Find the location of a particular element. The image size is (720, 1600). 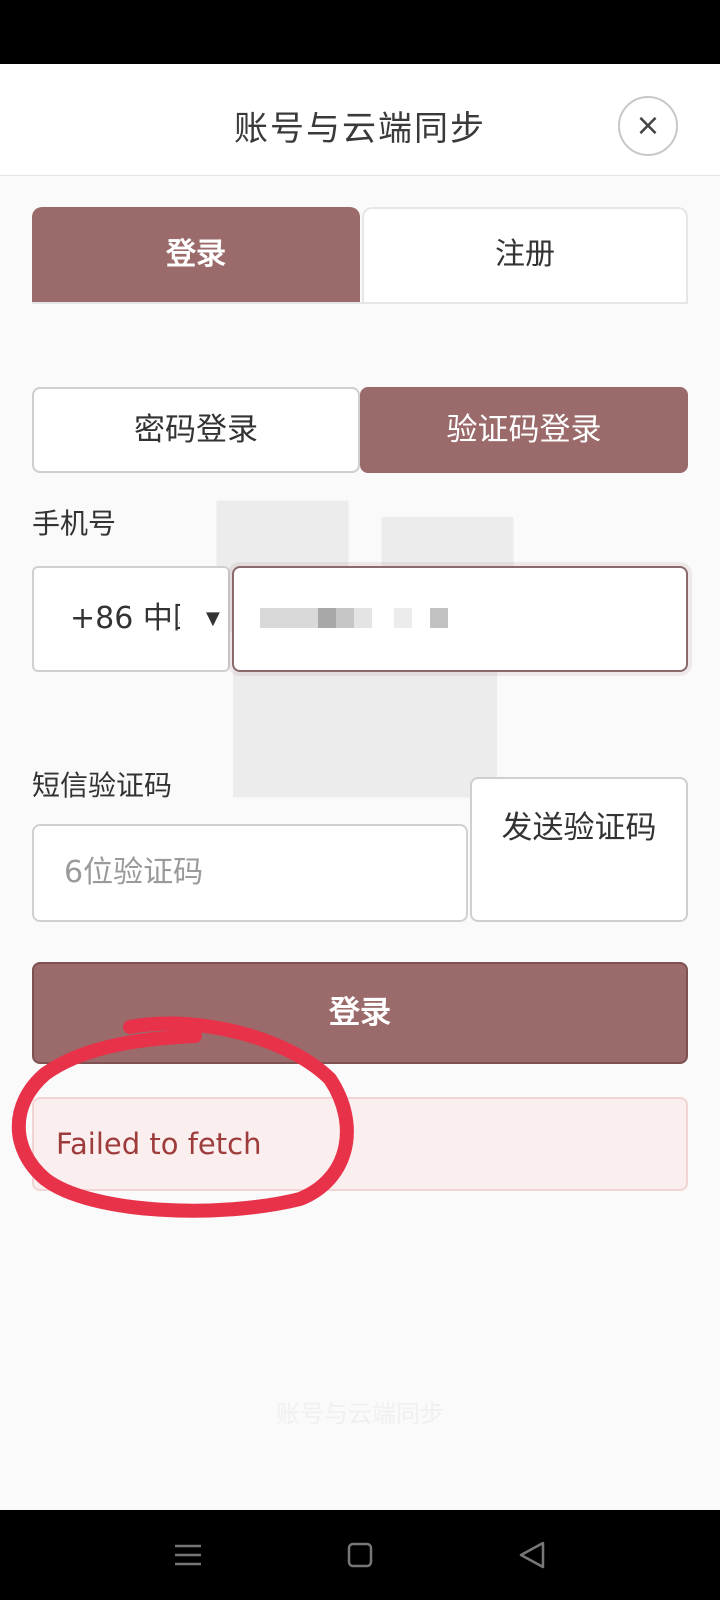

phone-input is located at coordinates (460, 619).